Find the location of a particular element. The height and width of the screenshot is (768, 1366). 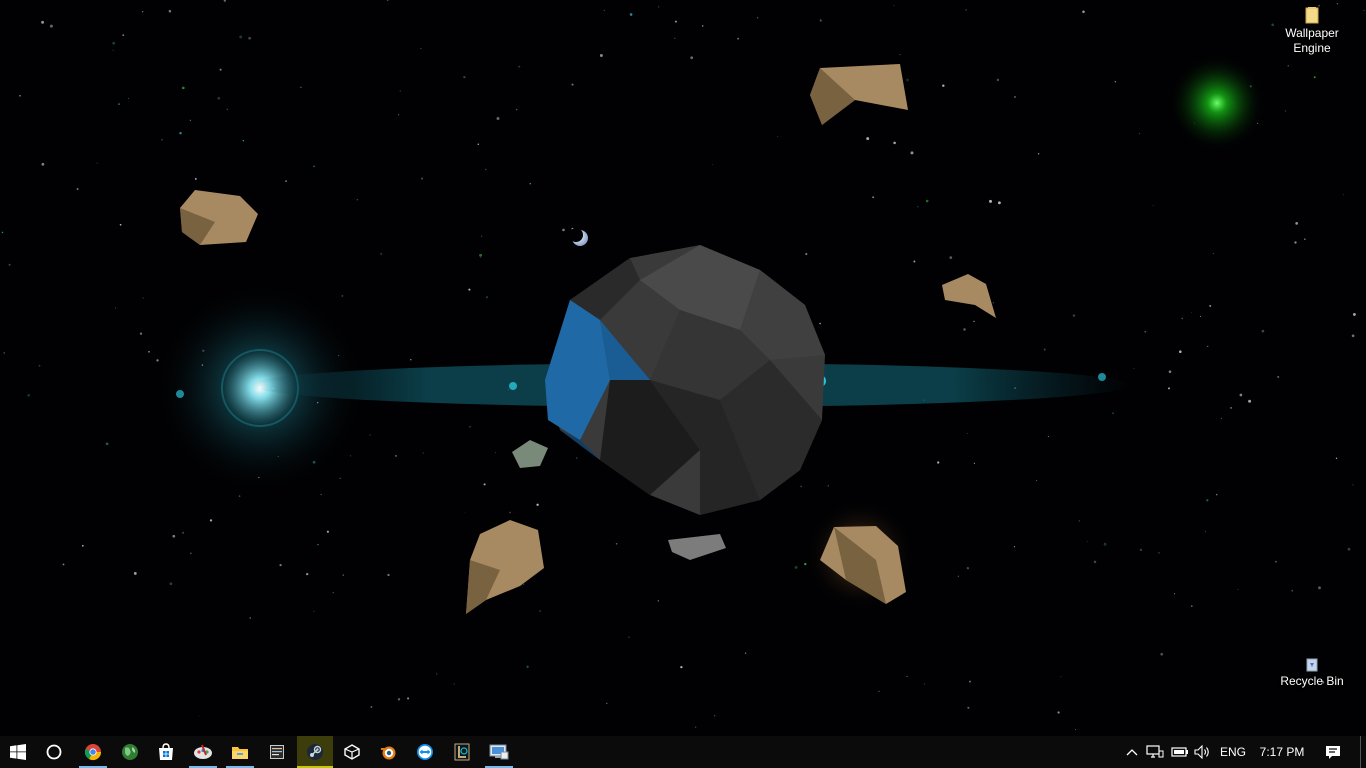

taskbar-app-steam is located at coordinates (315, 752).